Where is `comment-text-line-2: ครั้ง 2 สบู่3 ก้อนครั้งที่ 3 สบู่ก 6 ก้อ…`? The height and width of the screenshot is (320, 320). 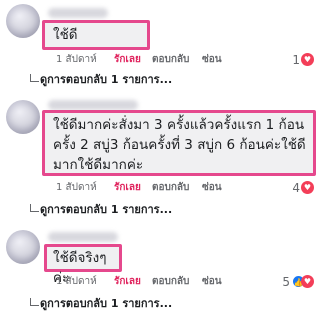 comment-text-line-2: ครั้ง 2 สบู่3 ก้อนครั้งที่ 3 สบู่ก 6 ก้อ… is located at coordinates (179, 145).